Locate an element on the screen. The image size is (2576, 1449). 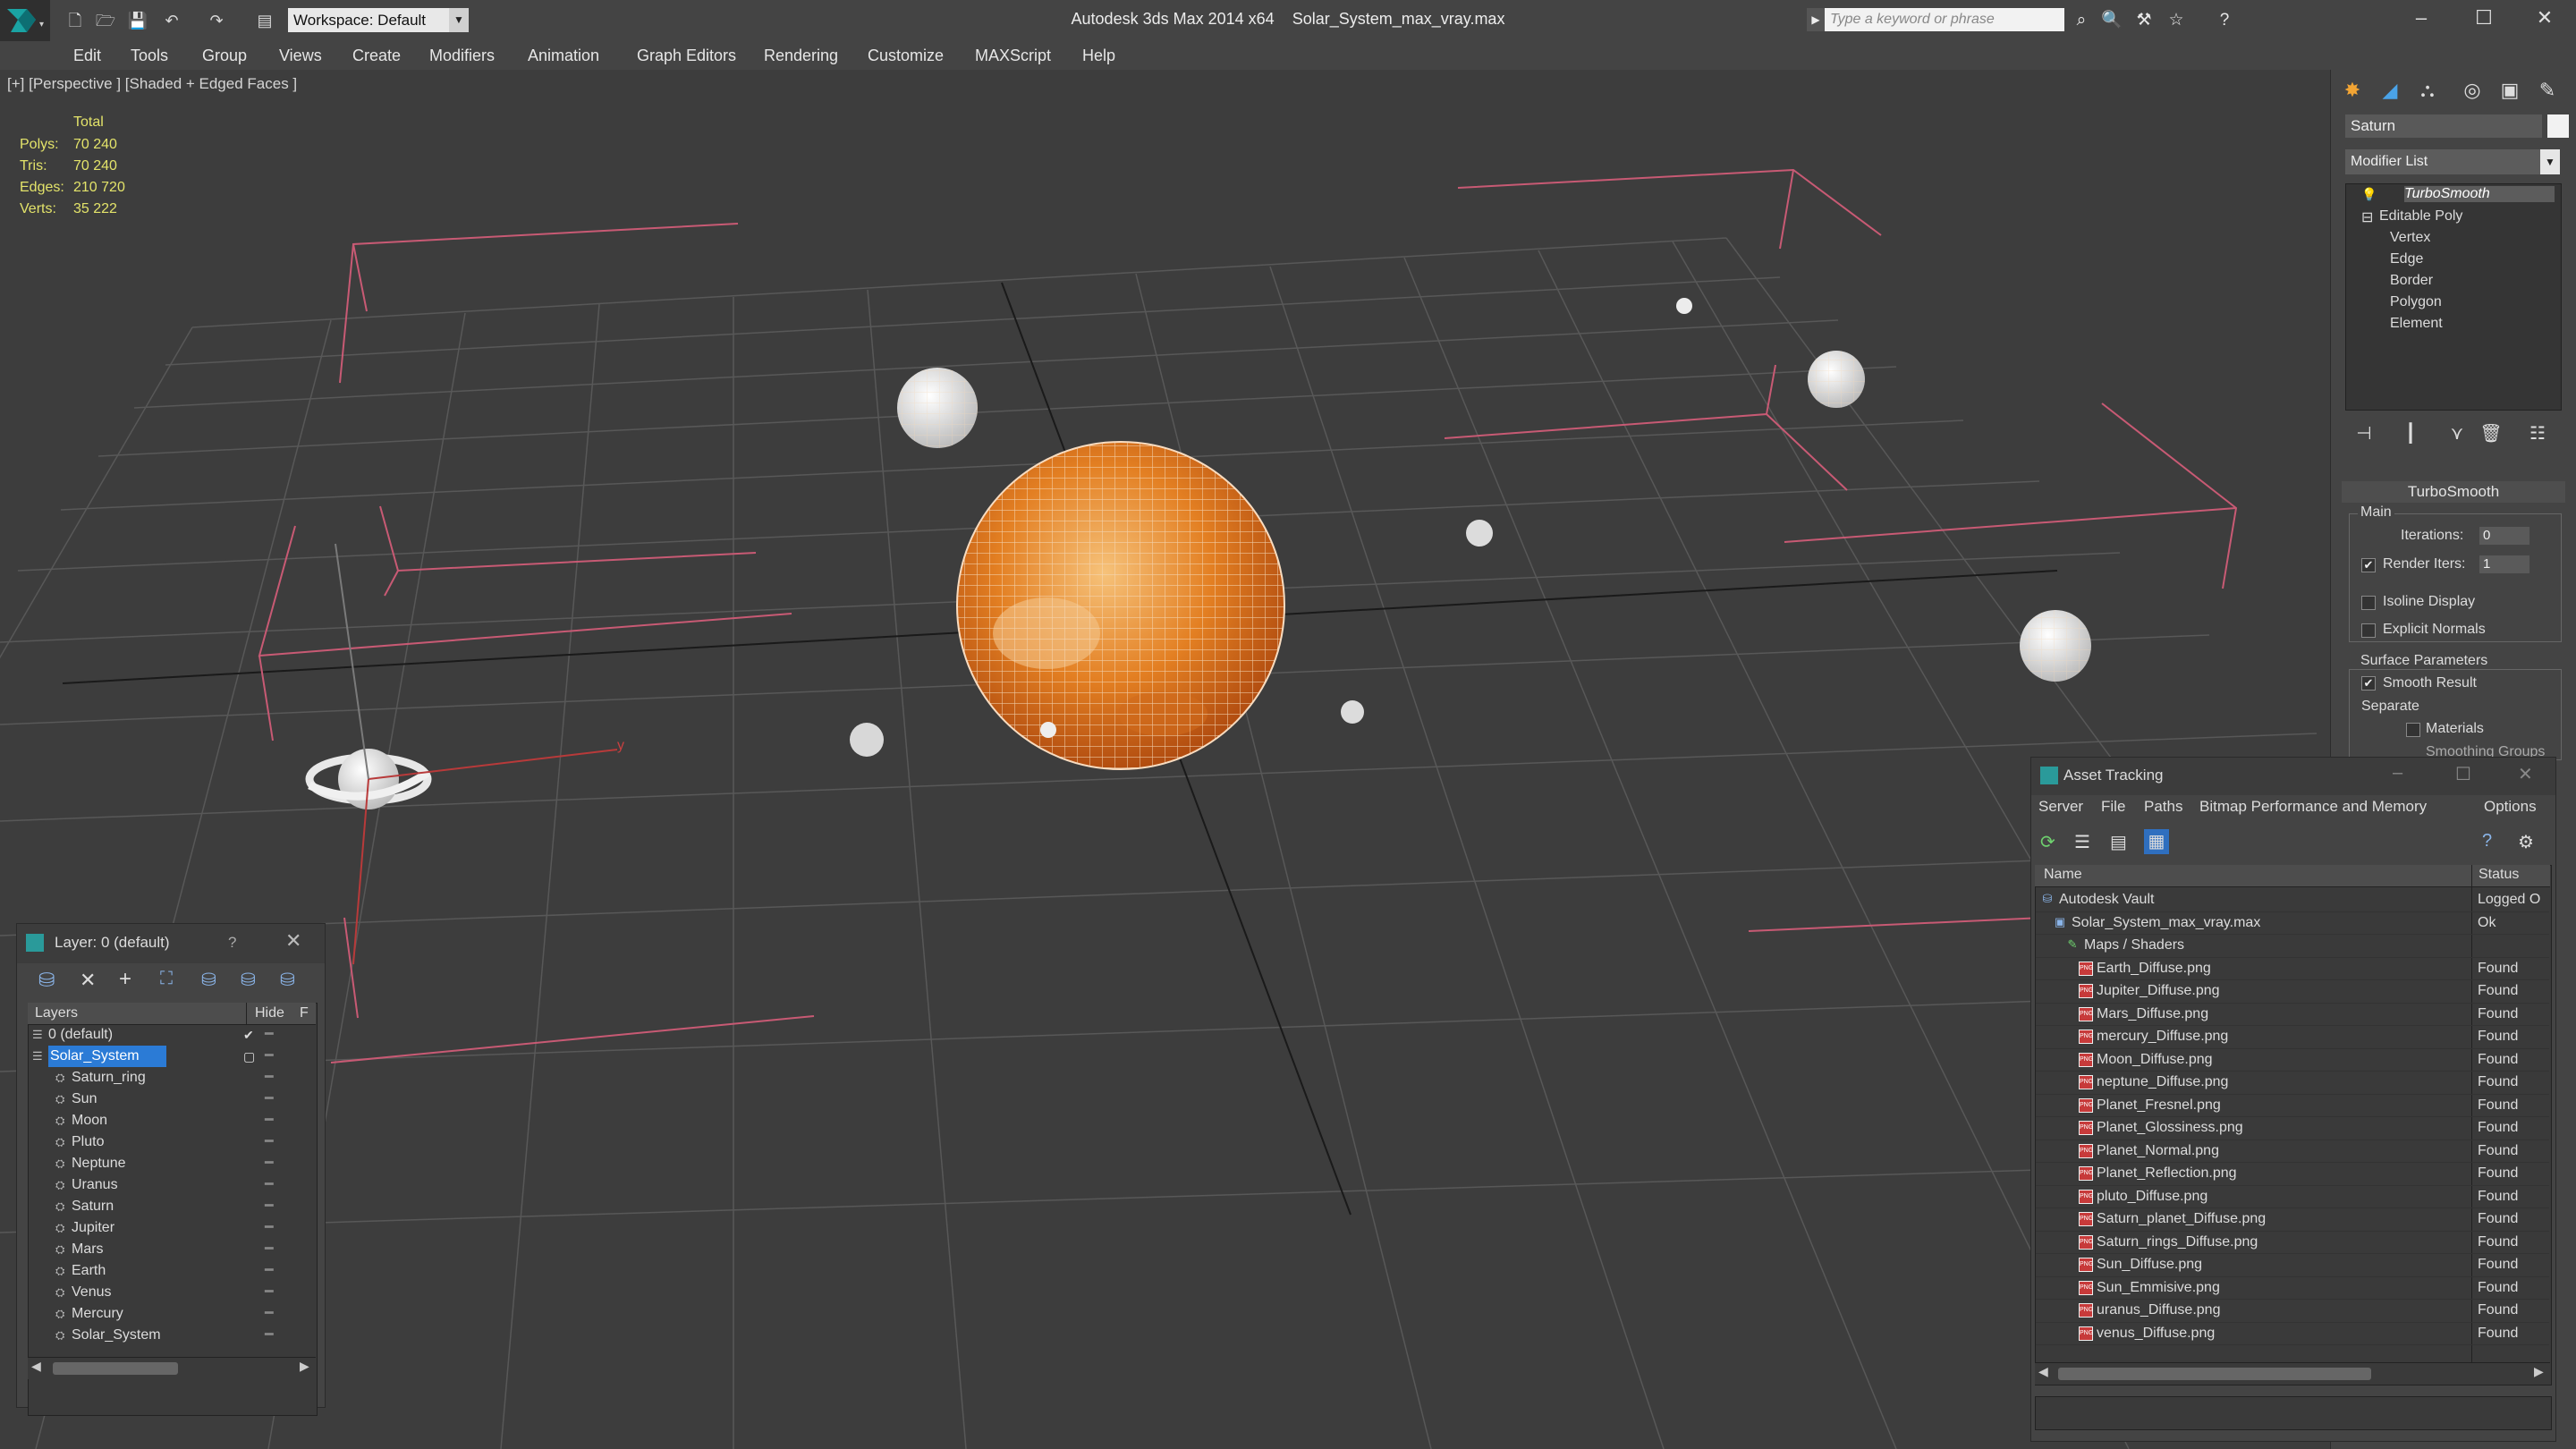
asset-row: PNG Mars_Diffuse.png Found is located at coordinates (2292, 1014).